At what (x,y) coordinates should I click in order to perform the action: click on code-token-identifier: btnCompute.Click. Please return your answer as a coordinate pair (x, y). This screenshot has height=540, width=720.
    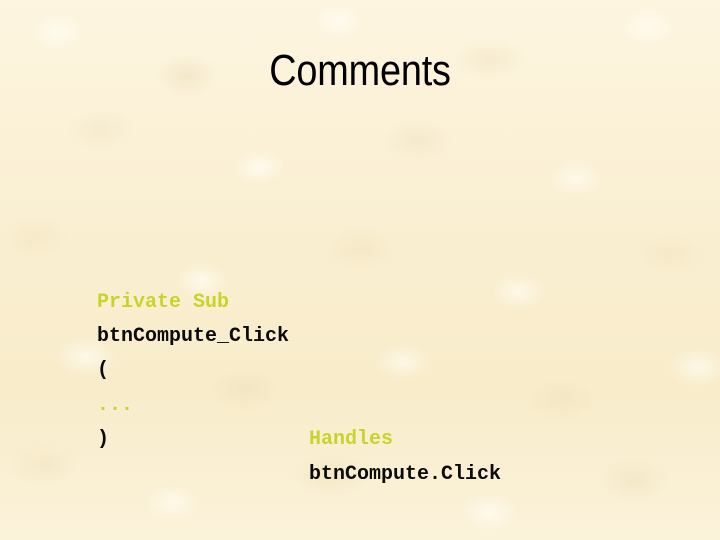
    Looking at the image, I should click on (405, 474).